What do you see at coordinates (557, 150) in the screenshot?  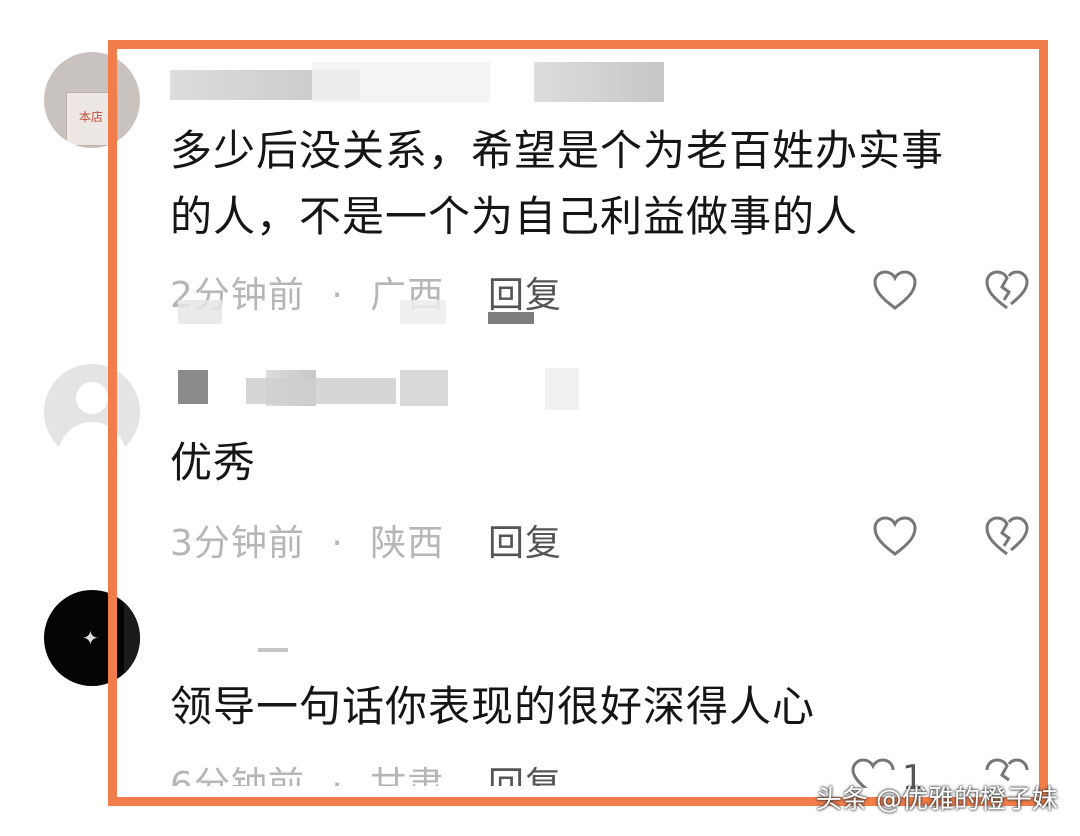 I see `comment-text: 多少后没关系，希望是个为老百姓办实事` at bounding box center [557, 150].